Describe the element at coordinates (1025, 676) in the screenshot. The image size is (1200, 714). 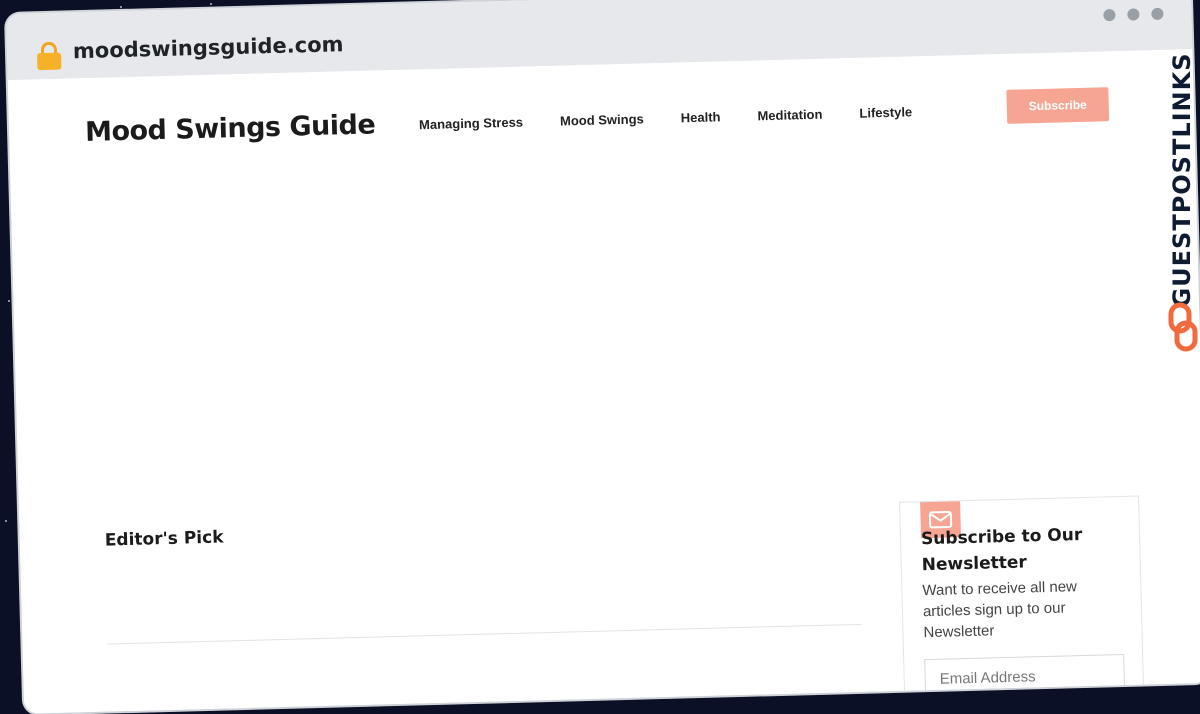
I see `email-field` at that location.